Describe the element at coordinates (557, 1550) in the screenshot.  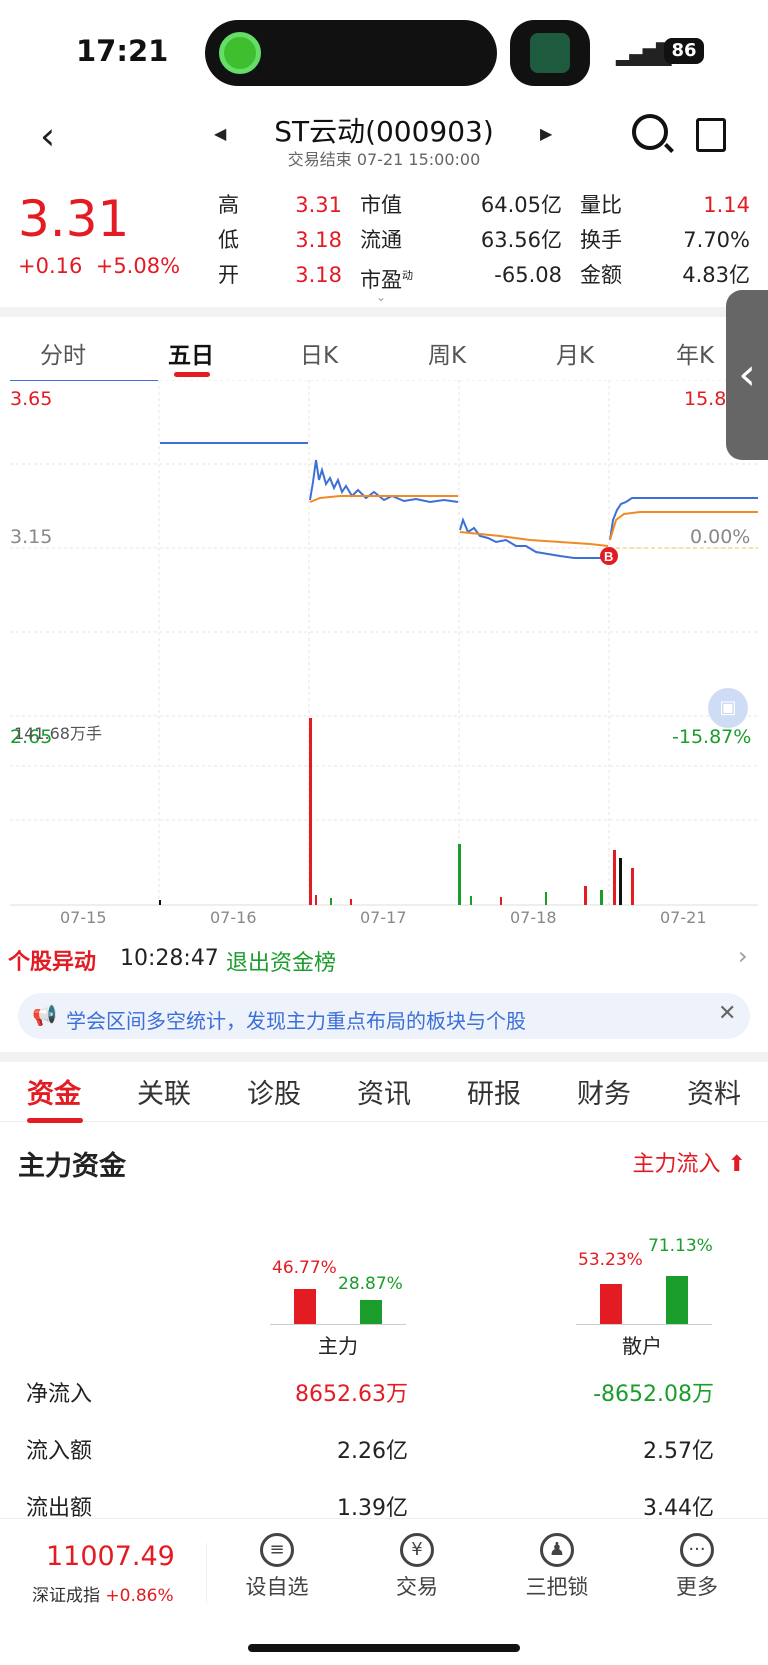
I see `lock-icon: ♟` at that location.